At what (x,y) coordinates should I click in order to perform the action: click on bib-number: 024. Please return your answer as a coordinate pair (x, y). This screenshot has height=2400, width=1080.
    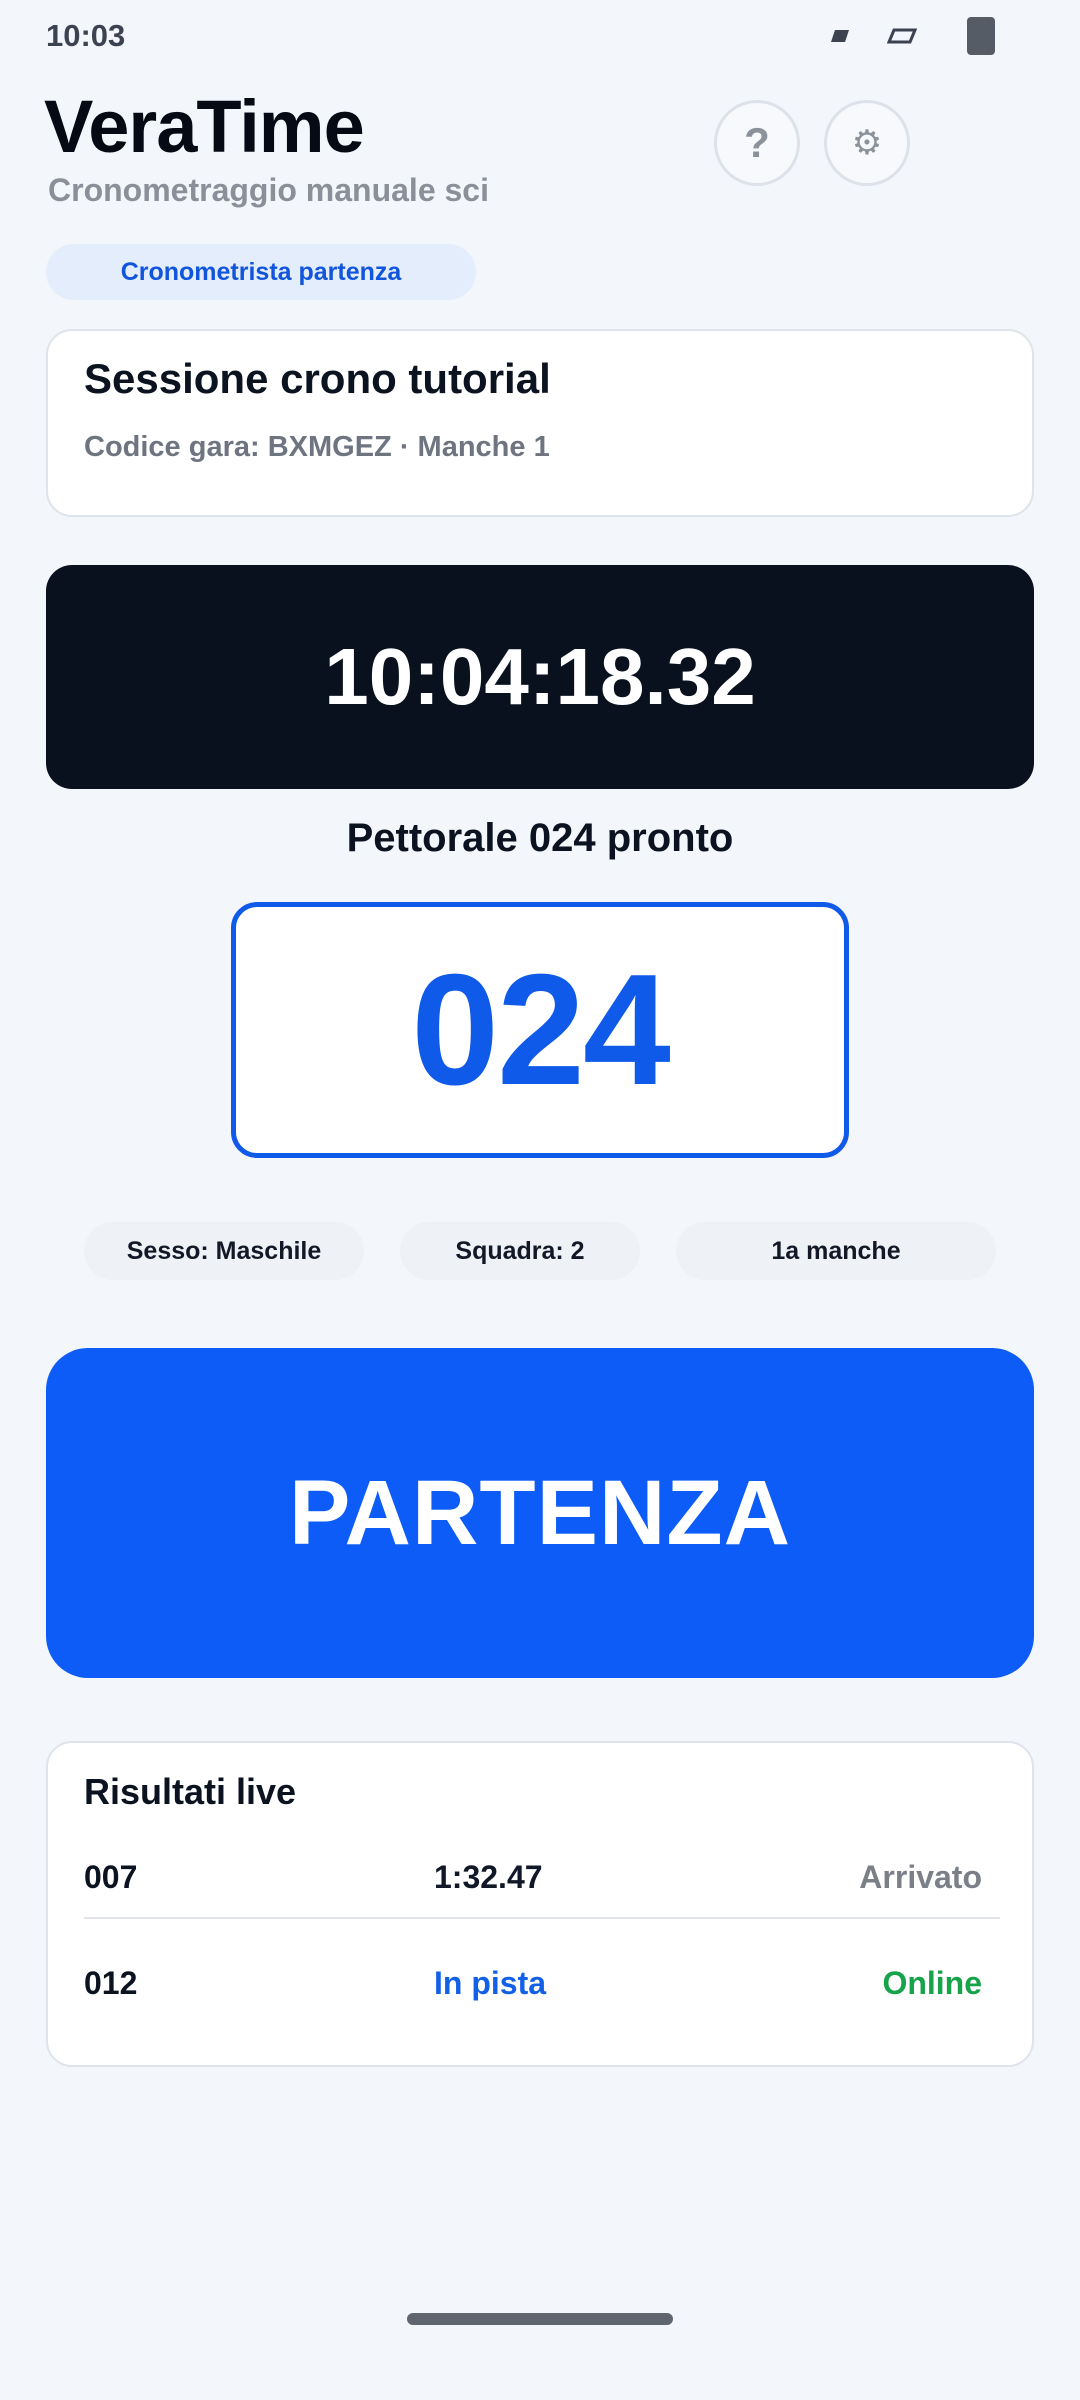
    Looking at the image, I should click on (541, 1029).